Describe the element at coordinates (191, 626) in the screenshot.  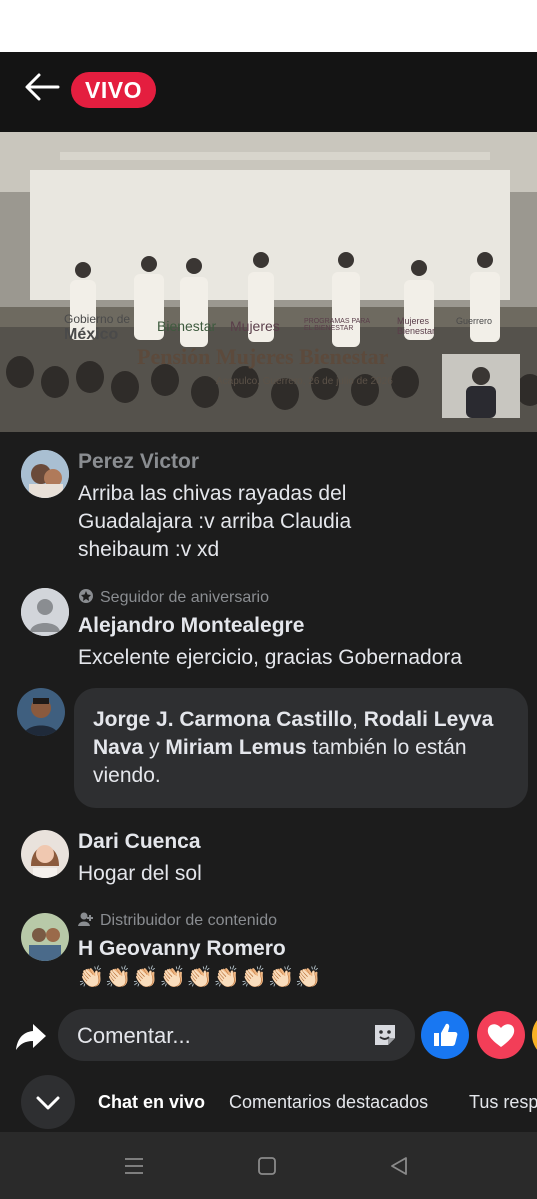
I see `comment-author: Alejandro Montealegre` at that location.